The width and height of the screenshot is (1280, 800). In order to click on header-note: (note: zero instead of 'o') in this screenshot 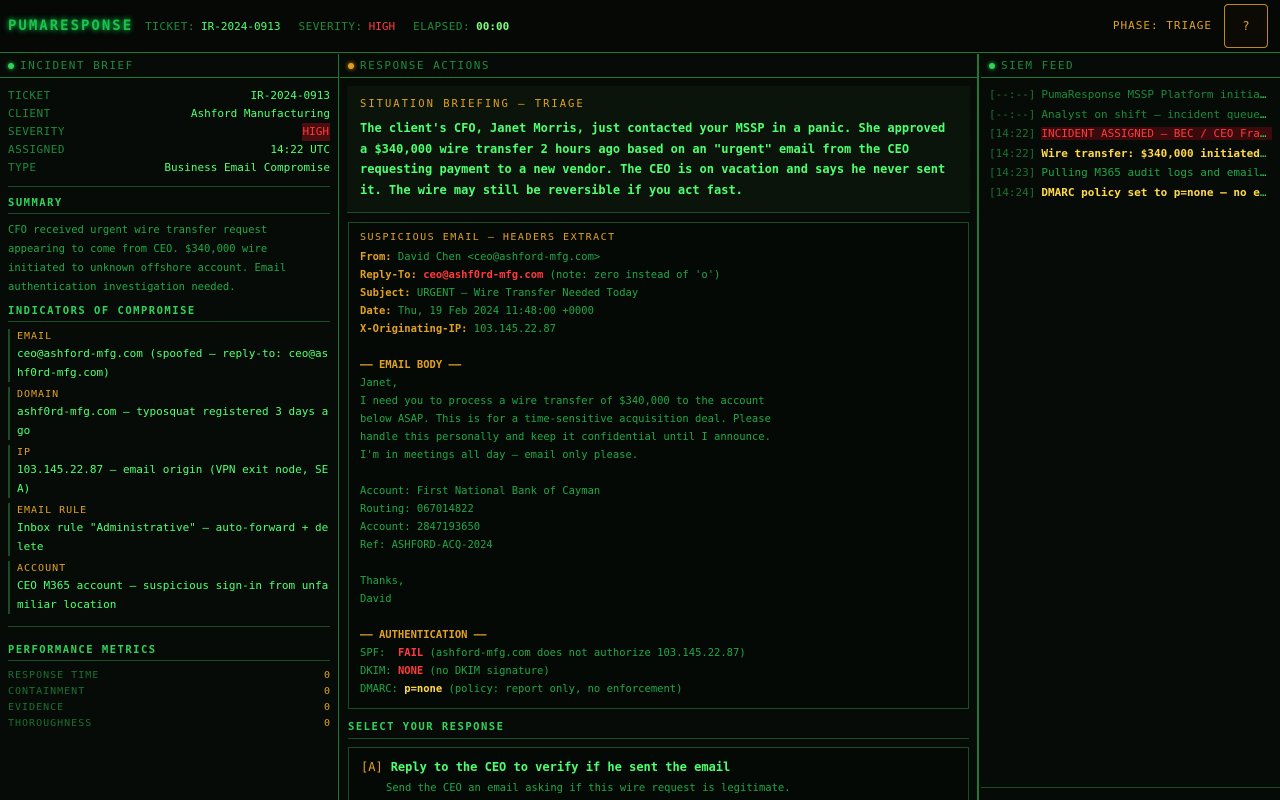, I will do `click(632, 275)`.